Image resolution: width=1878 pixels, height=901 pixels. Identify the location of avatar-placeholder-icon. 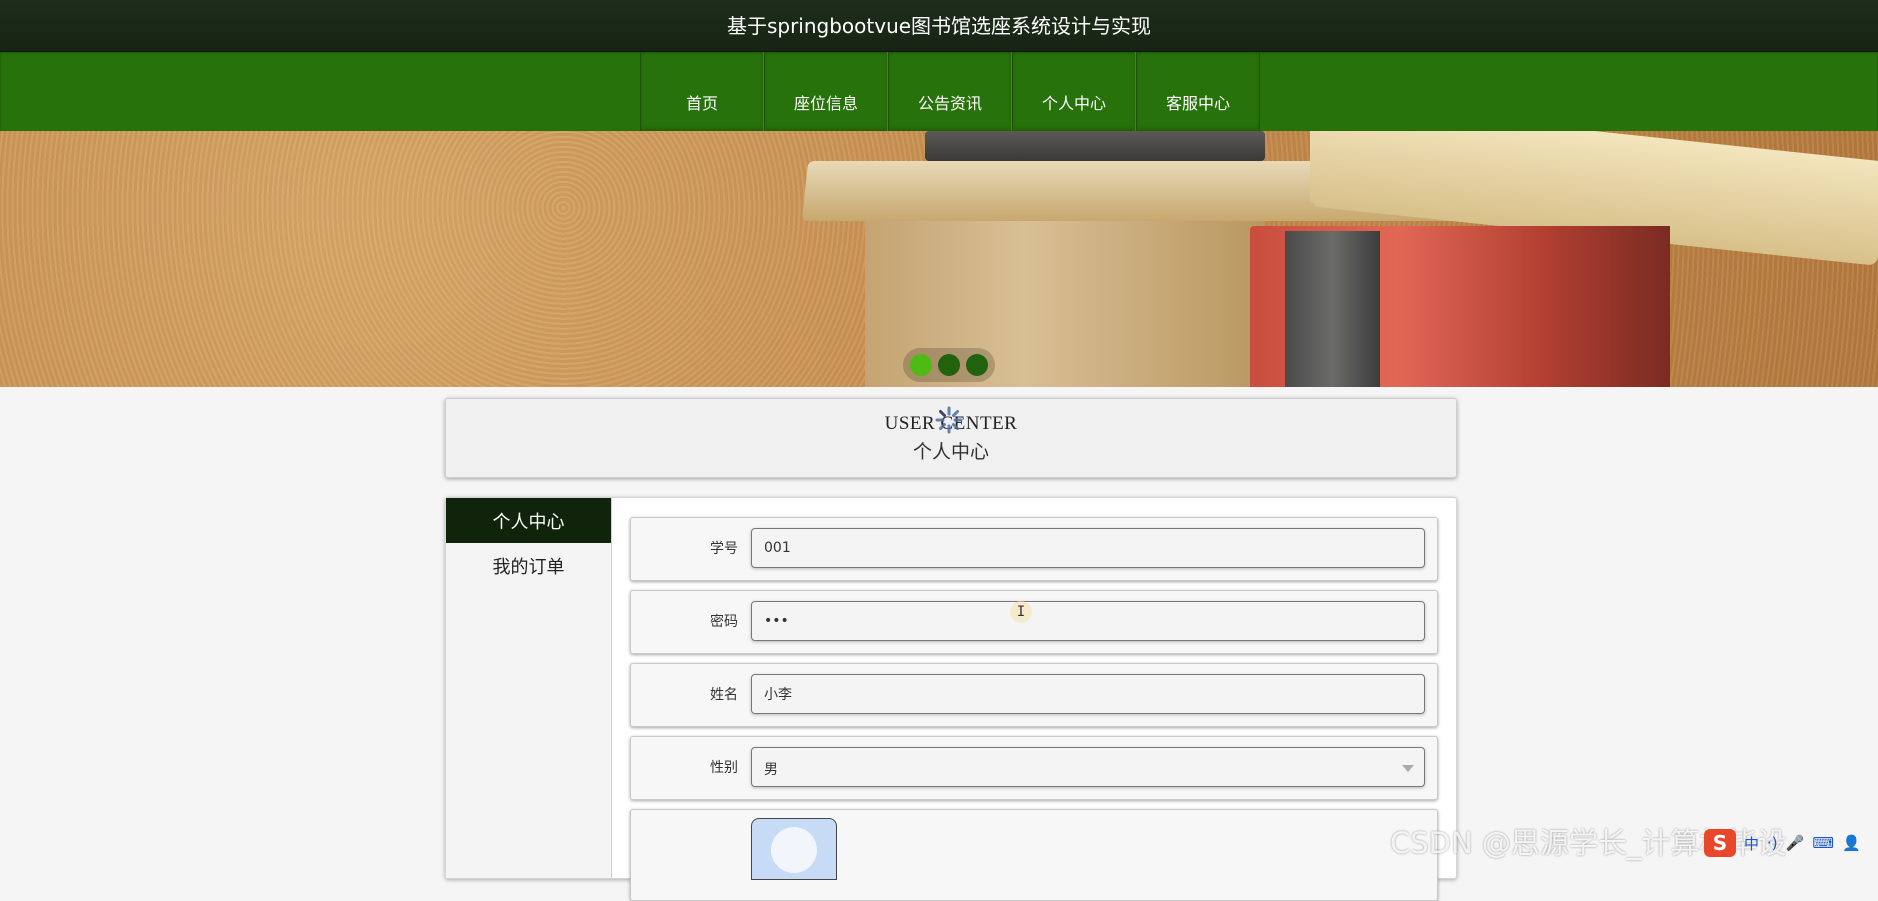
(794, 850).